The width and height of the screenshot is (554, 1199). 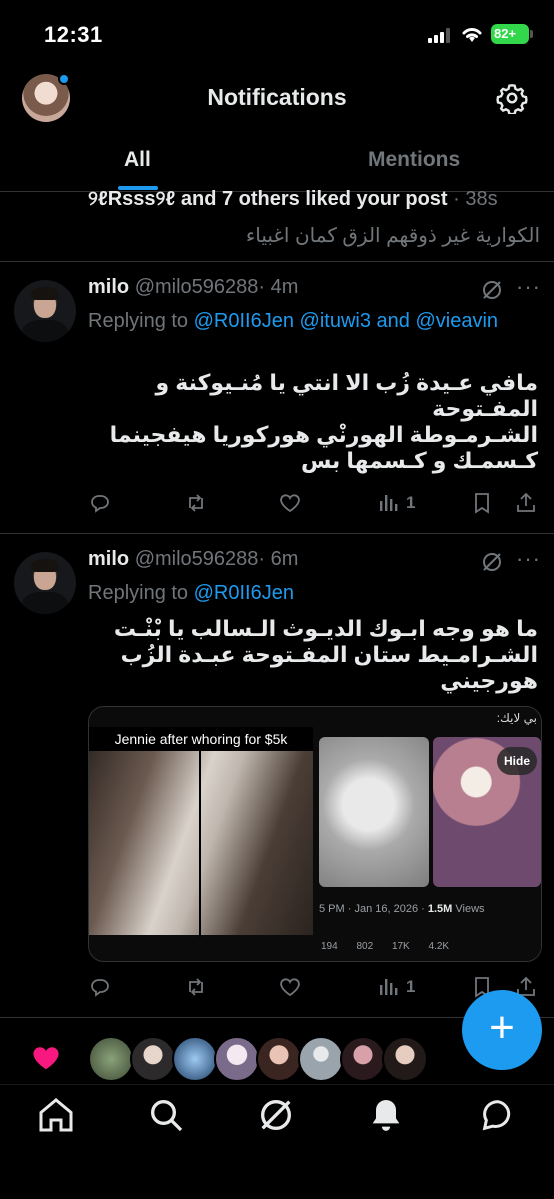 What do you see at coordinates (277, 97) in the screenshot?
I see `page-title: Notifications` at bounding box center [277, 97].